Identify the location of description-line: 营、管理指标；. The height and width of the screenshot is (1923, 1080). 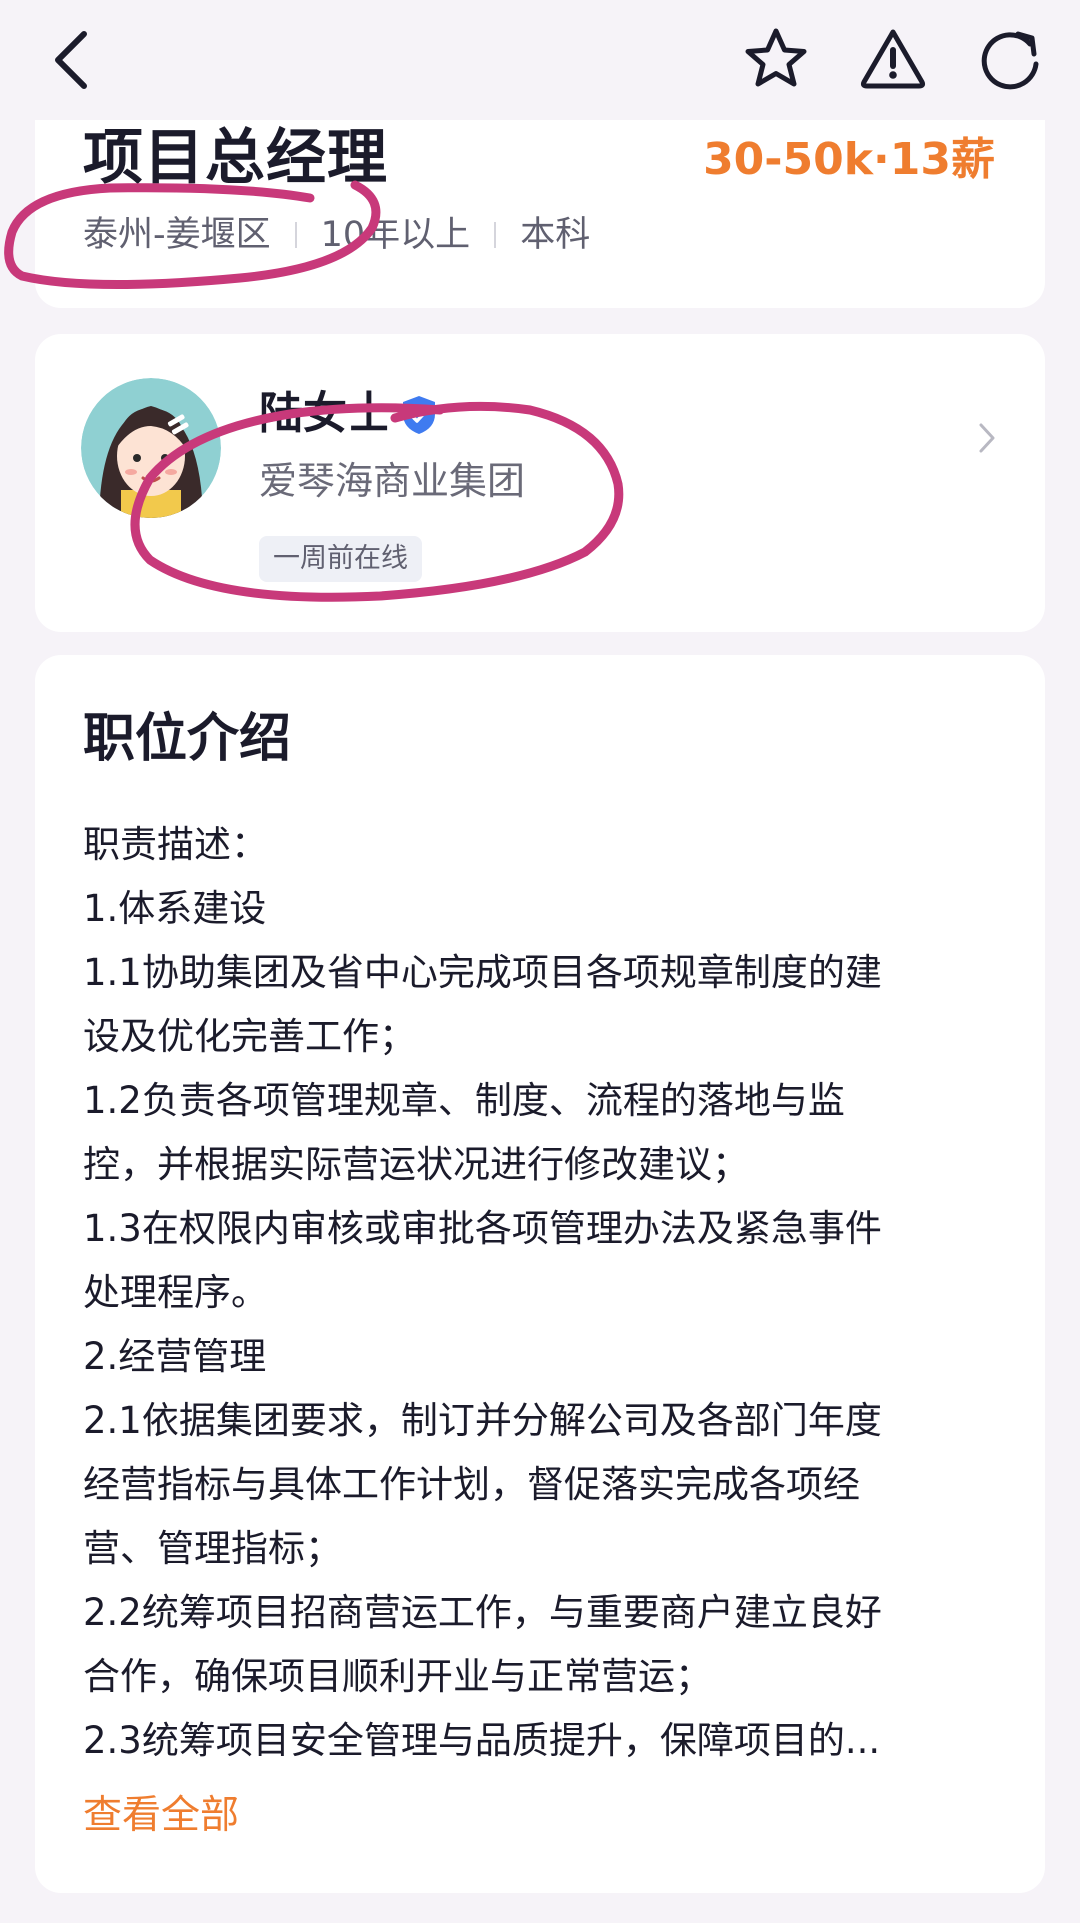
(212, 1548).